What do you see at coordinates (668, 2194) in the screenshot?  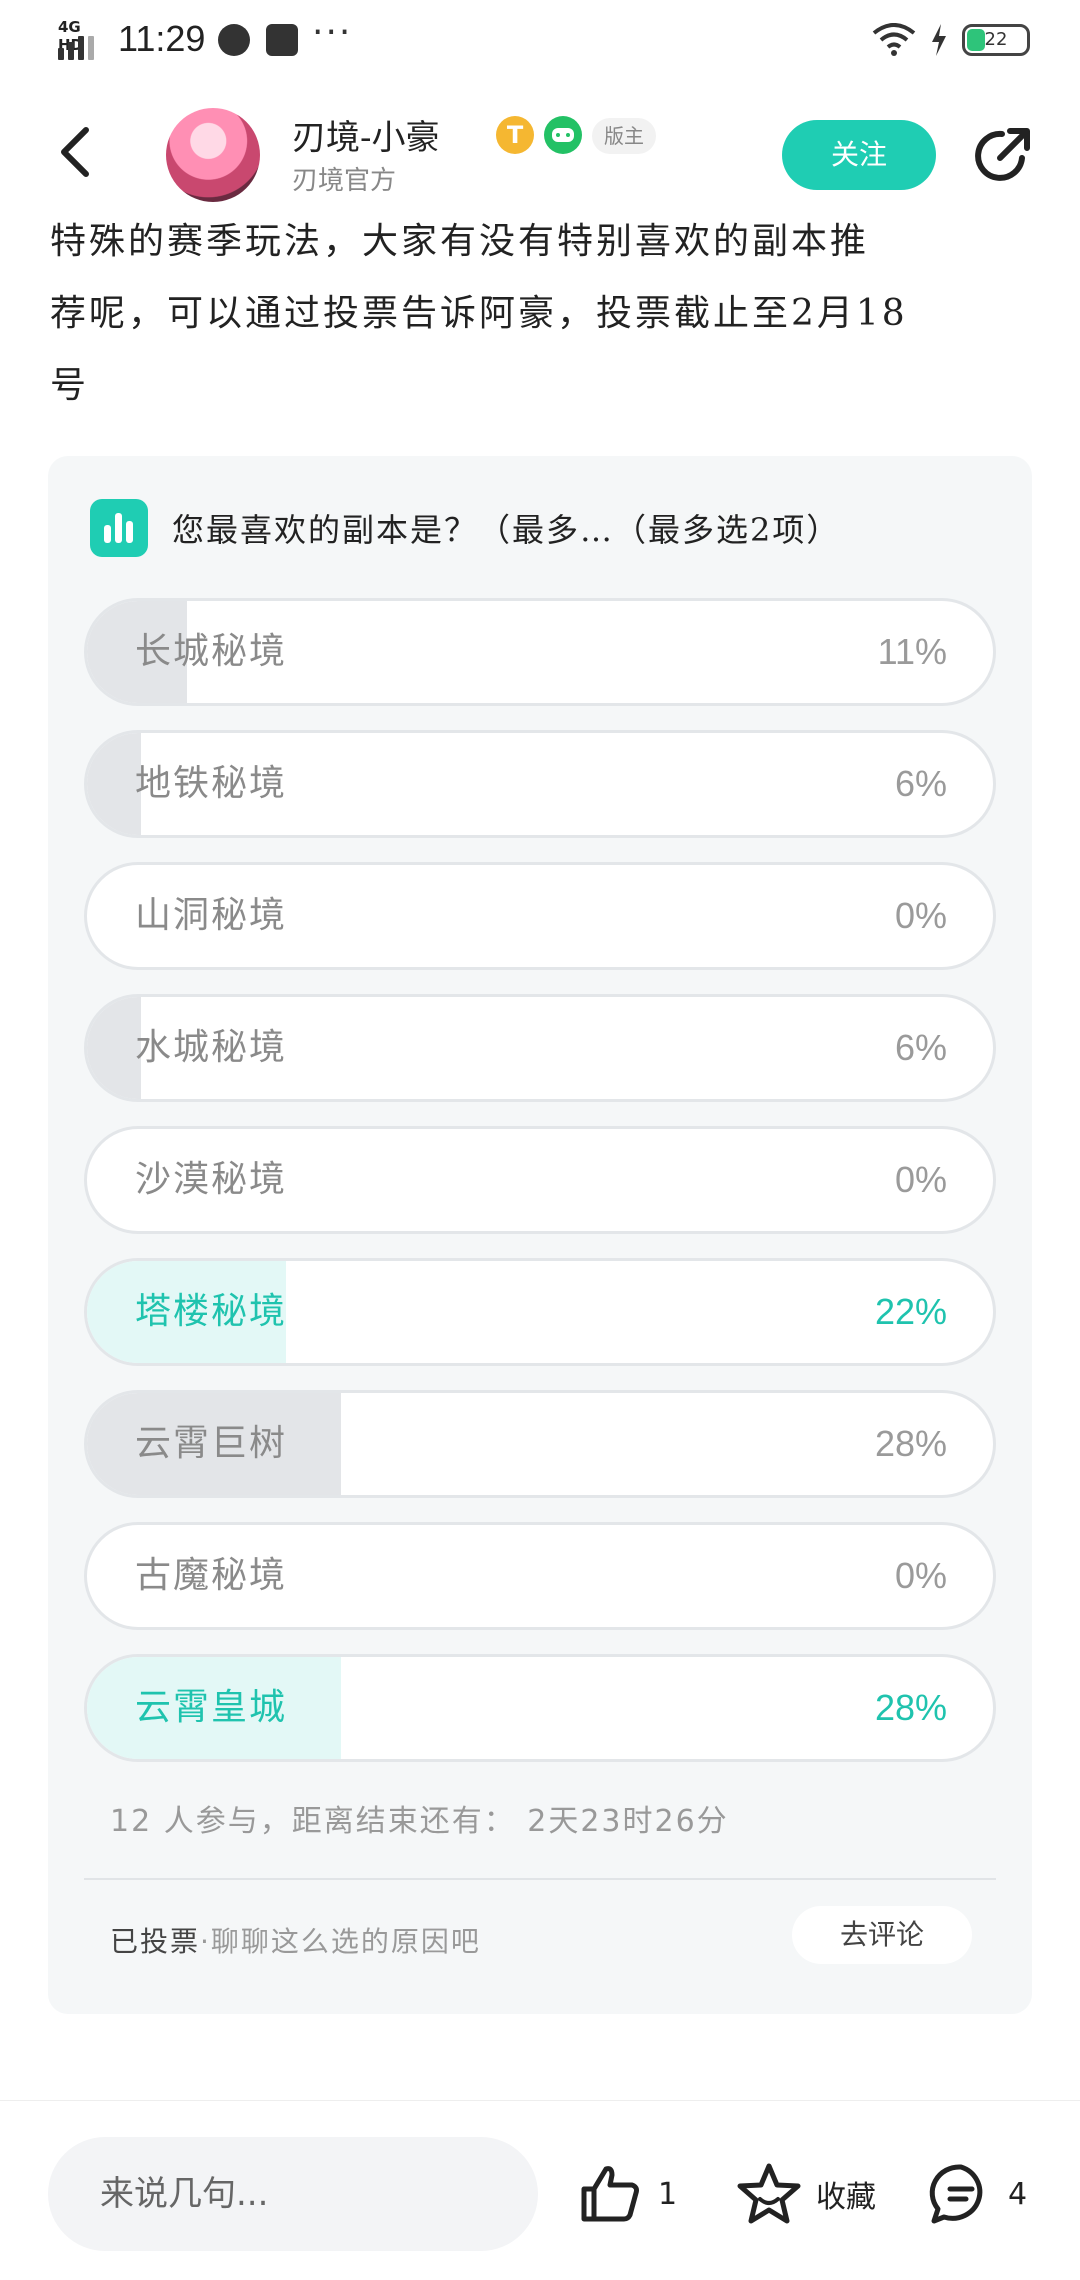 I see `like-count: 1` at bounding box center [668, 2194].